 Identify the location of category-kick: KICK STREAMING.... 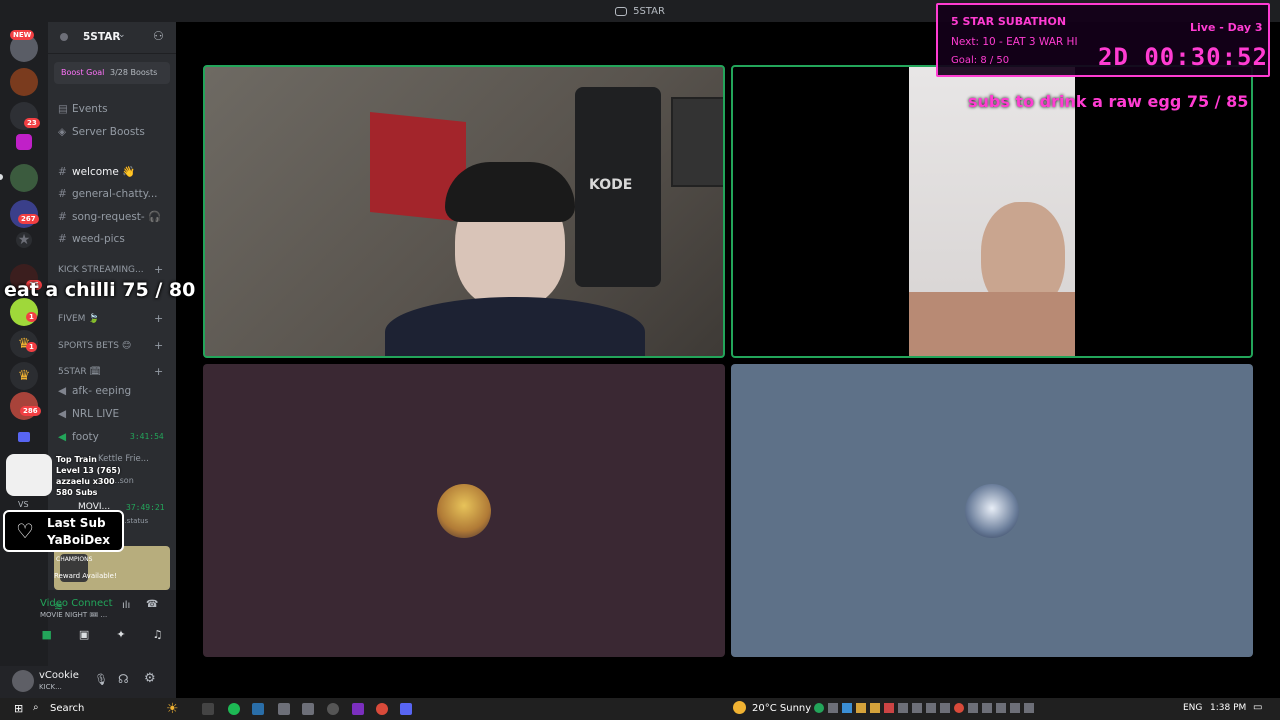
(101, 270).